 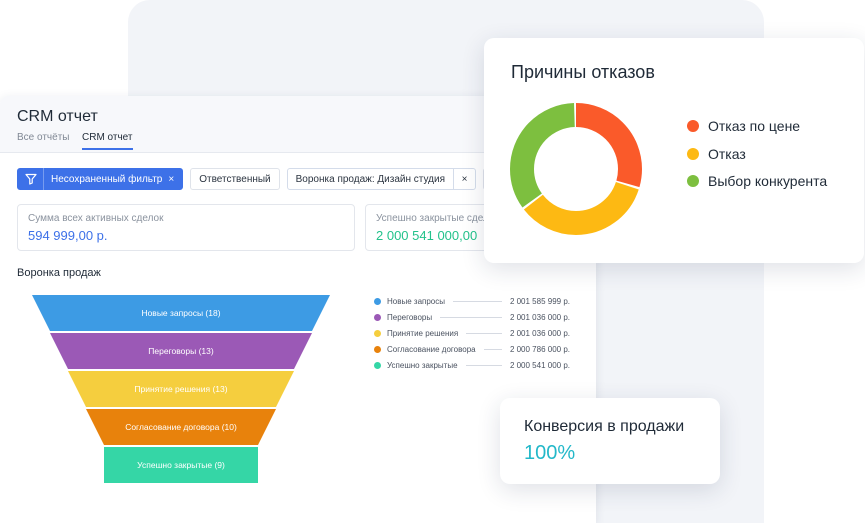 What do you see at coordinates (422, 365) in the screenshot?
I see `legend-stage-name: Успешно закрытые` at bounding box center [422, 365].